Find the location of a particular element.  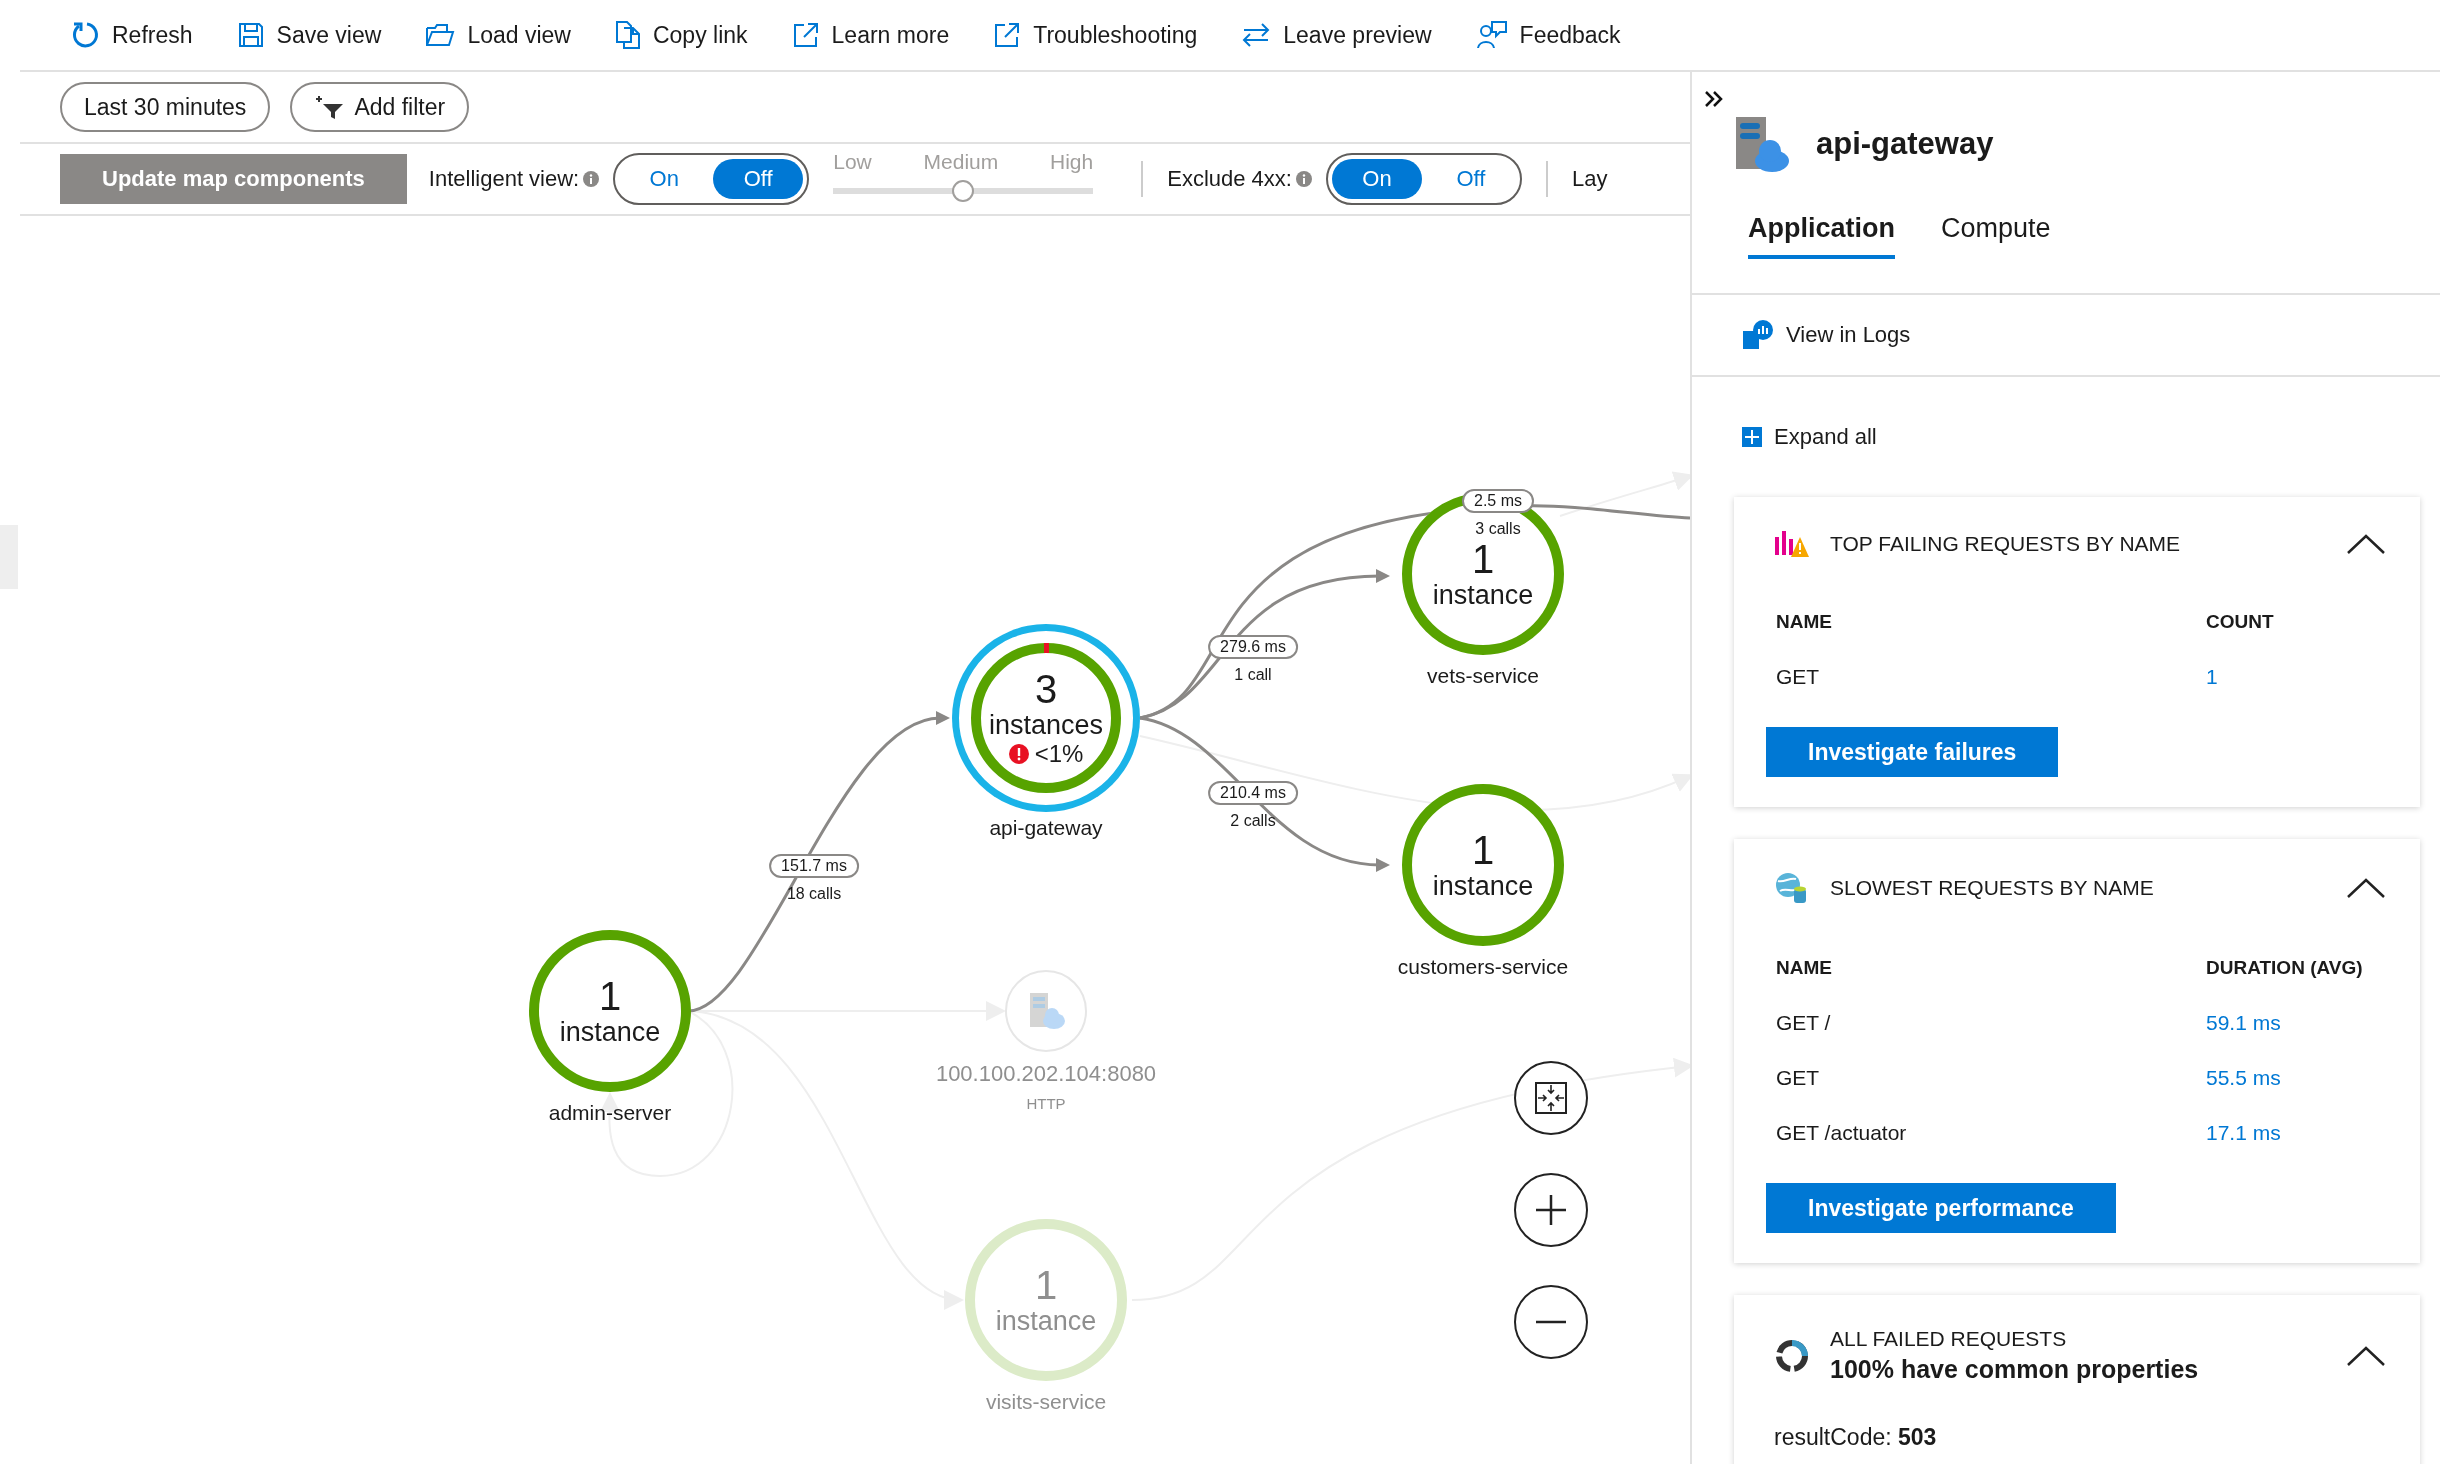

instance-label: instances is located at coordinates (1046, 725).